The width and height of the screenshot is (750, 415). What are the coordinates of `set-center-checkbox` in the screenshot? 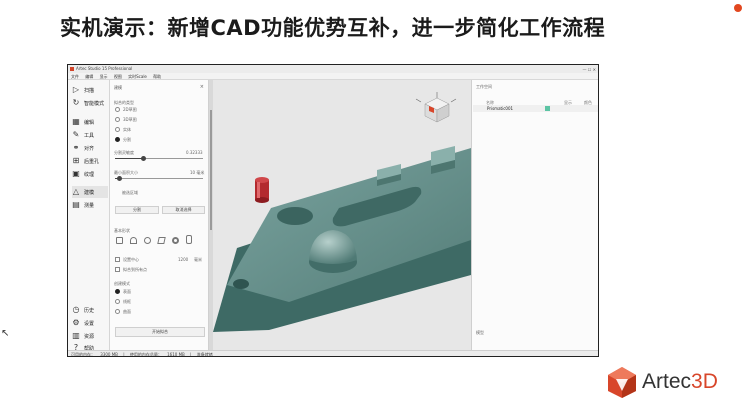 It's located at (117, 259).